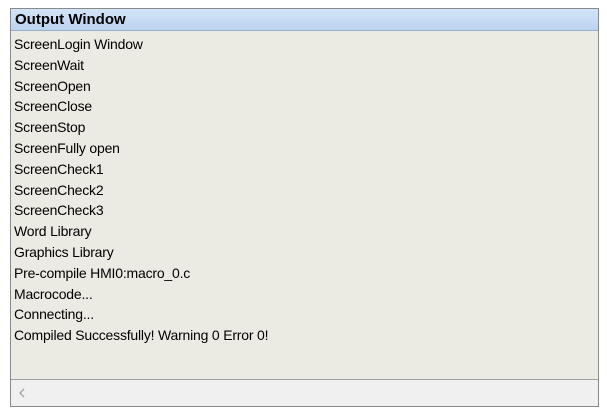 This screenshot has height=416, width=607. Describe the element at coordinates (59, 189) in the screenshot. I see `output-line: ScreenCheck2` at that location.